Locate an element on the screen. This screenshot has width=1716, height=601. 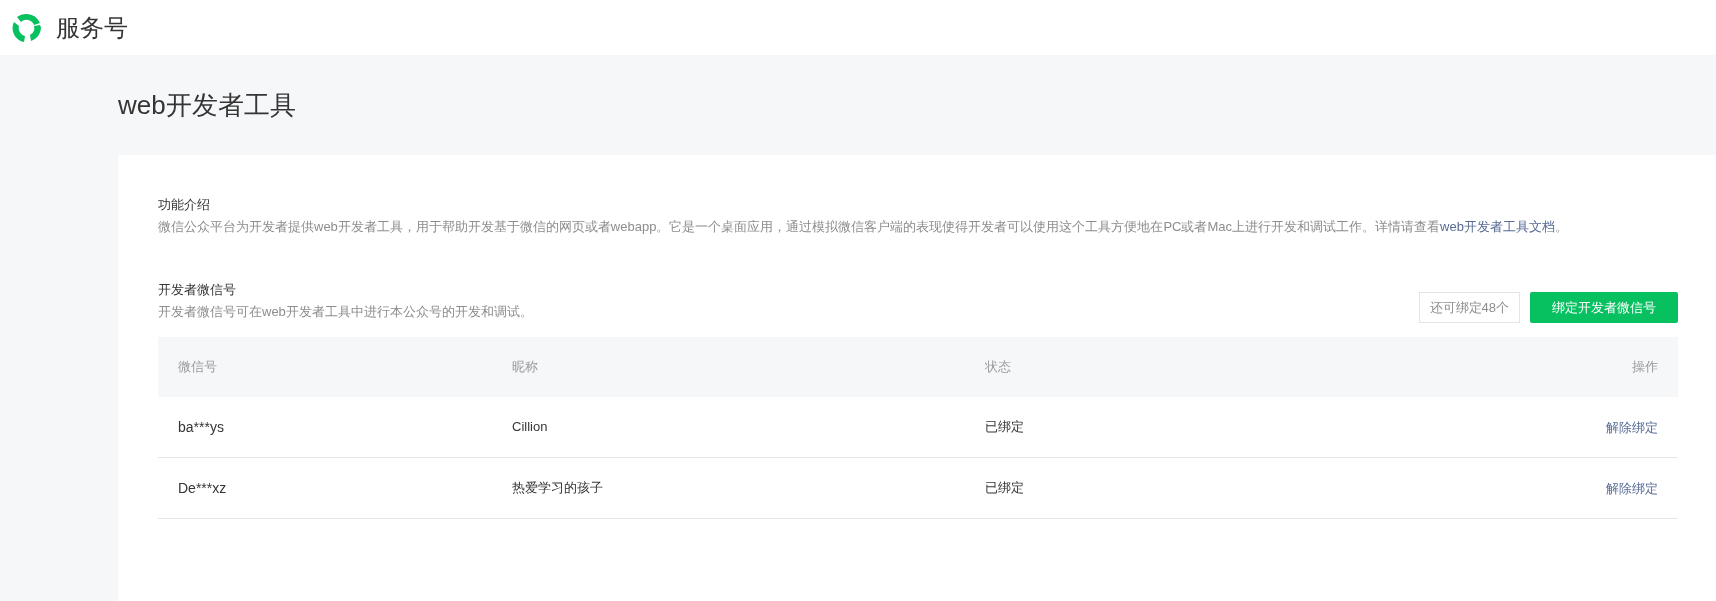
table-cell-text: 热爱学习的孩子 is located at coordinates (558, 488).